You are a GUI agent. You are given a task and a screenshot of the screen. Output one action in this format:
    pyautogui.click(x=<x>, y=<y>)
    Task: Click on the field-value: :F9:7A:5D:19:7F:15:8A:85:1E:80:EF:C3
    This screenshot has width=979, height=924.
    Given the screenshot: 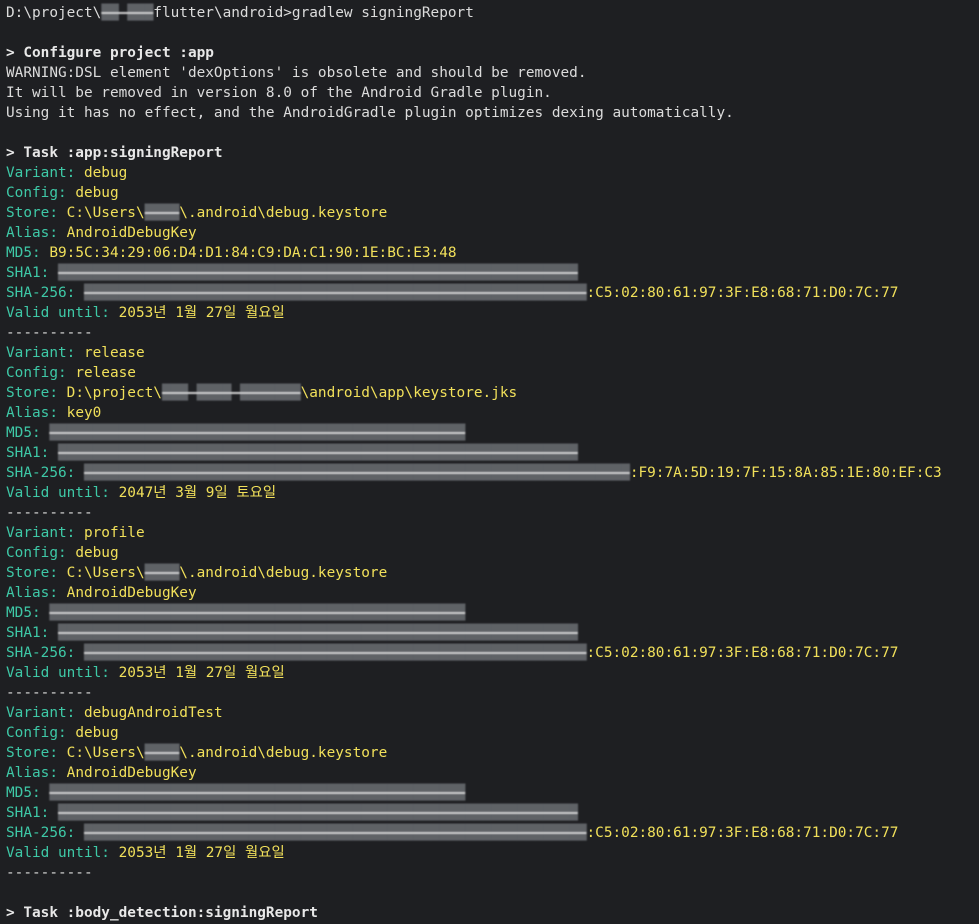 What is the action you would take?
    pyautogui.click(x=785, y=473)
    